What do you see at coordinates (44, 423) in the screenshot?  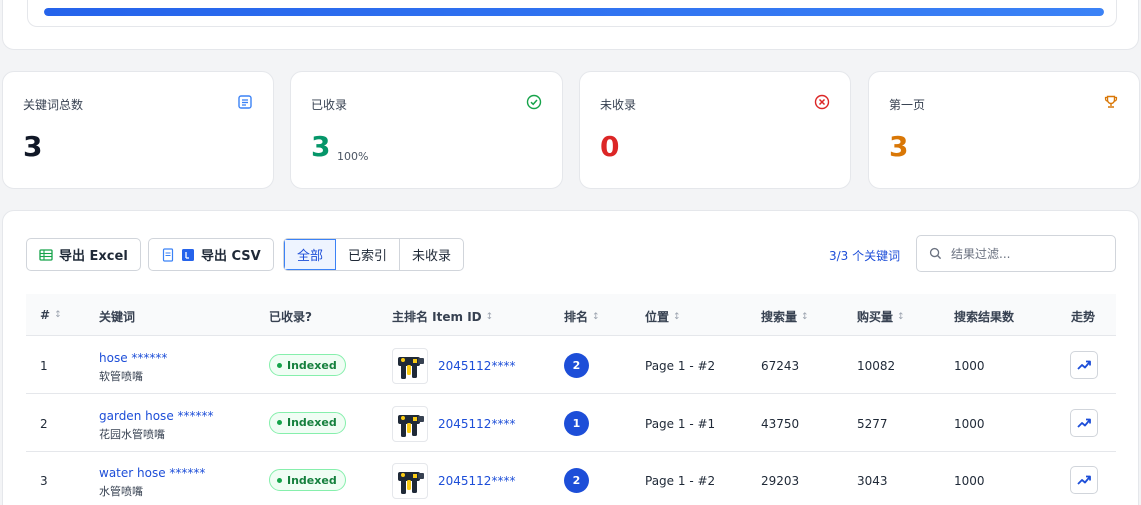 I see `row-number: 2` at bounding box center [44, 423].